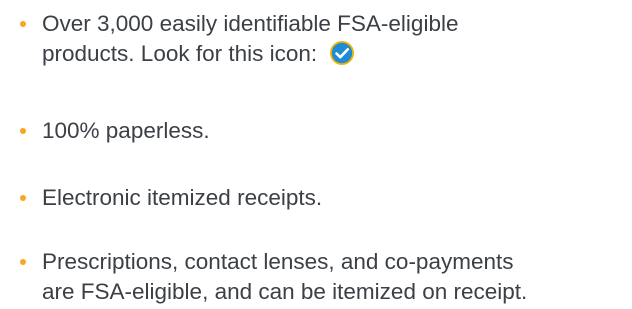 This screenshot has width=632, height=309. Describe the element at coordinates (335, 131) in the screenshot. I see `list-item-text: 100% paperless.` at that location.